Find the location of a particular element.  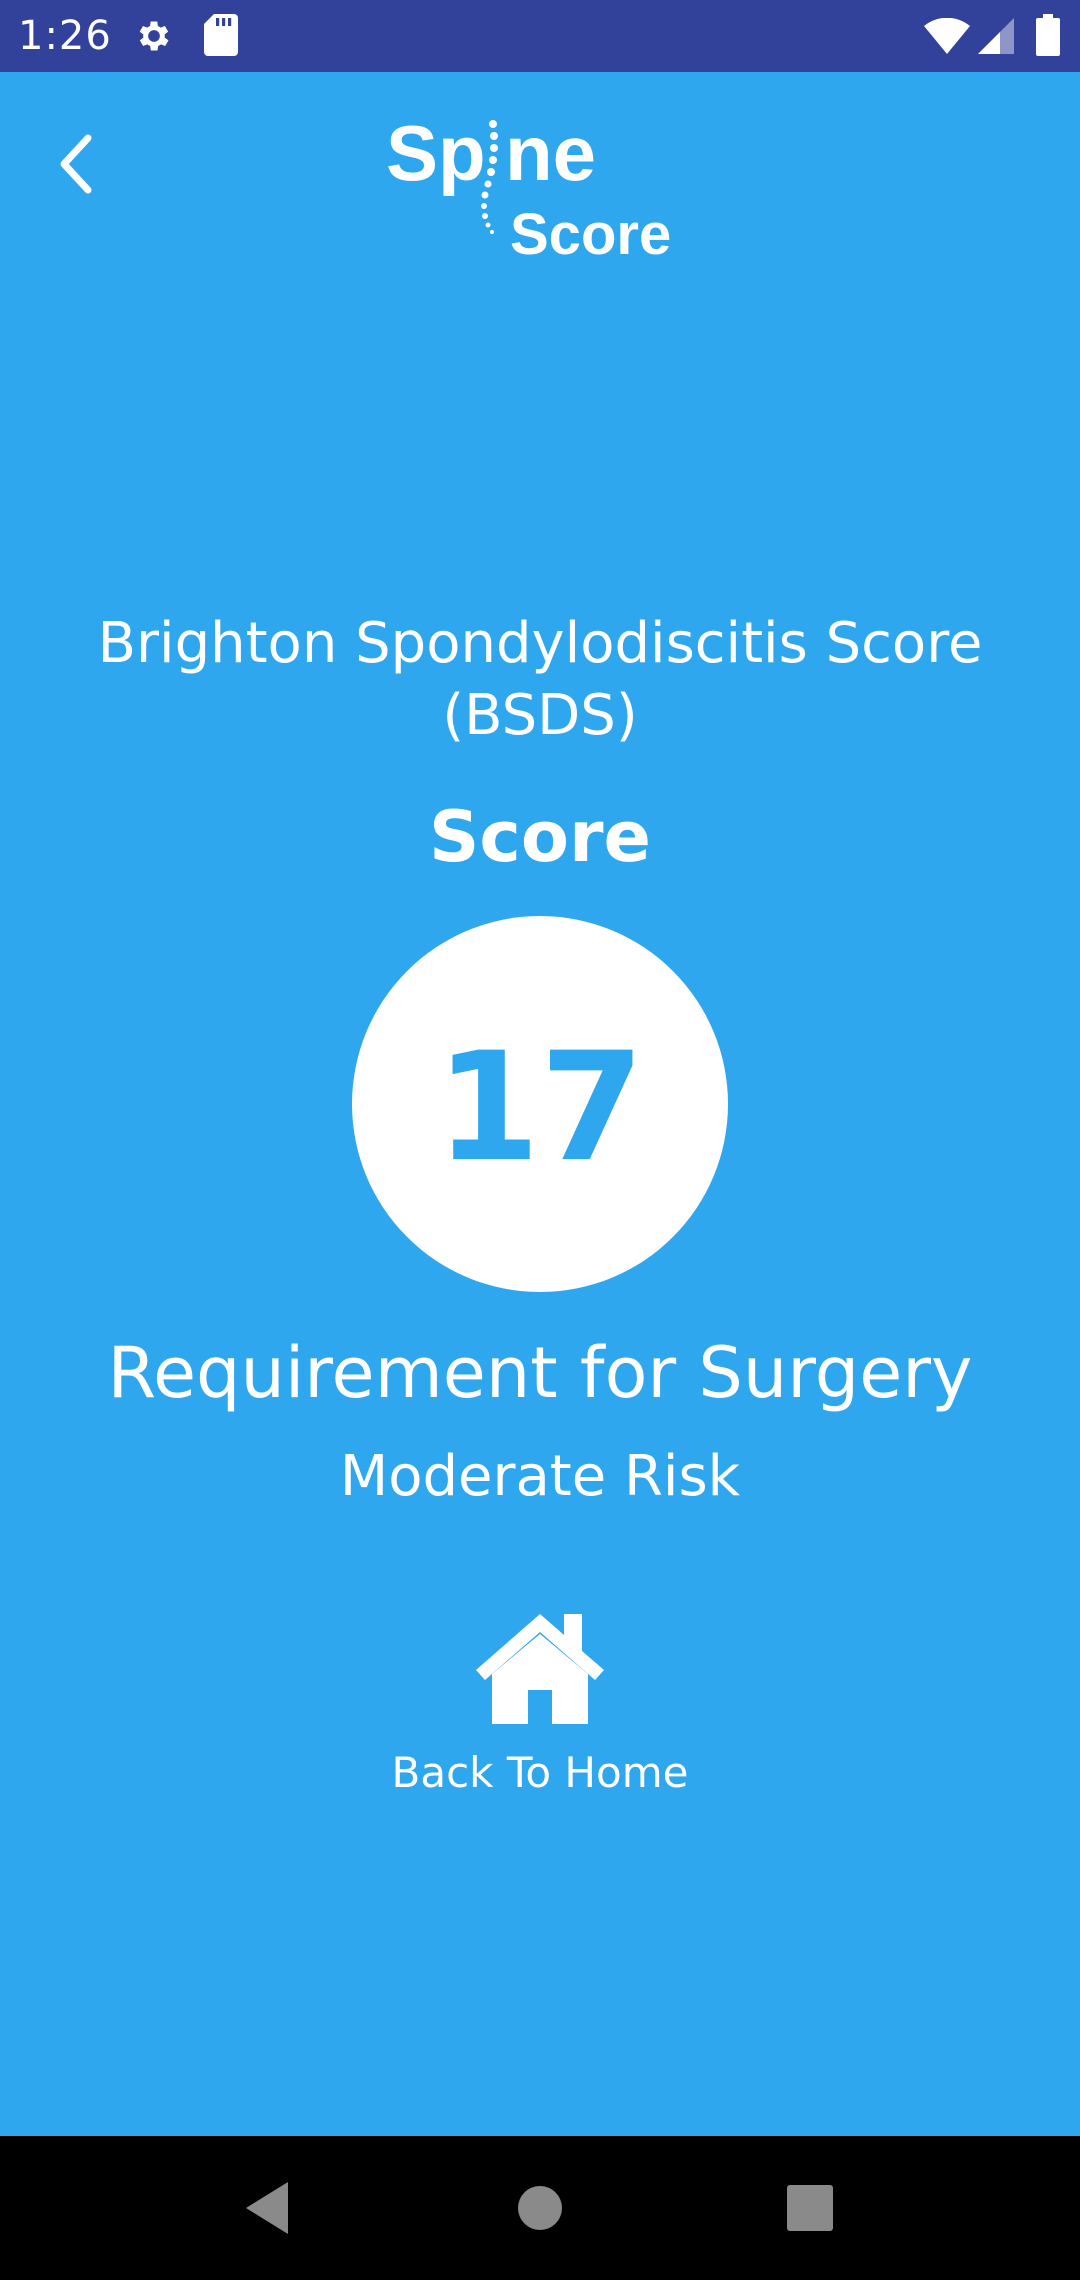

svg-text: ne is located at coordinates (550, 155).